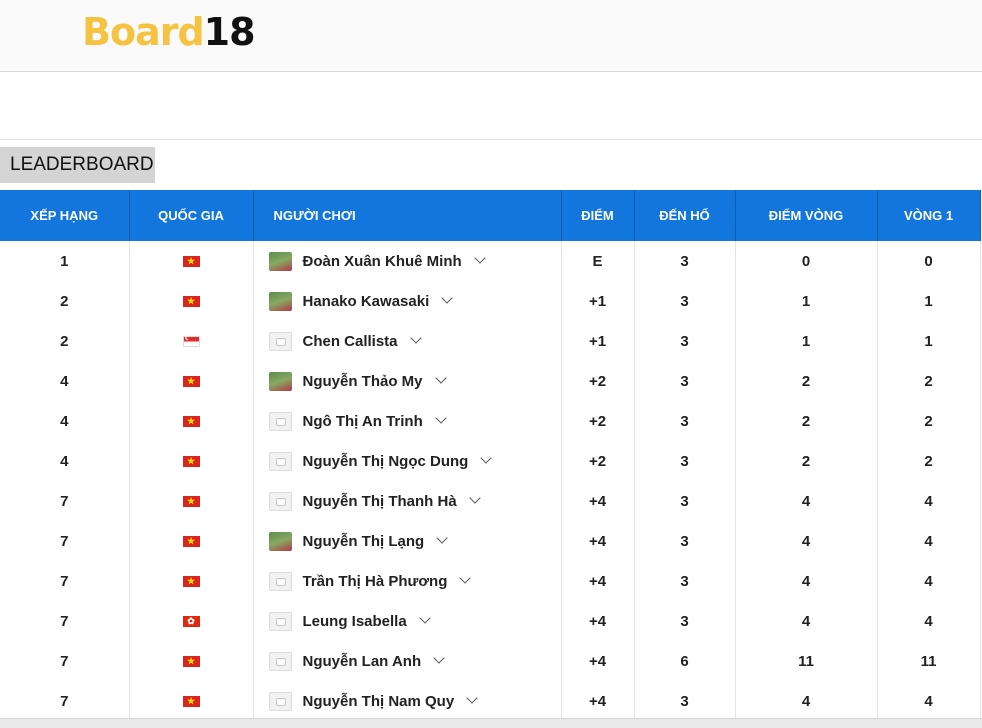 The image size is (982, 728). What do you see at coordinates (362, 661) in the screenshot?
I see `player-name: Nguyễn Lan Anh` at bounding box center [362, 661].